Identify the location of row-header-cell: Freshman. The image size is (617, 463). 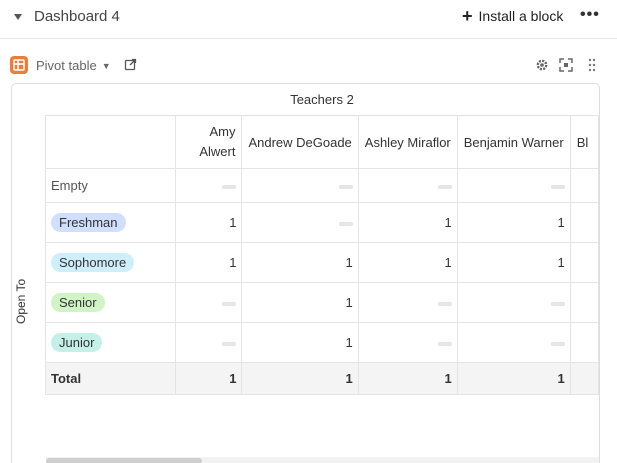
(110, 222).